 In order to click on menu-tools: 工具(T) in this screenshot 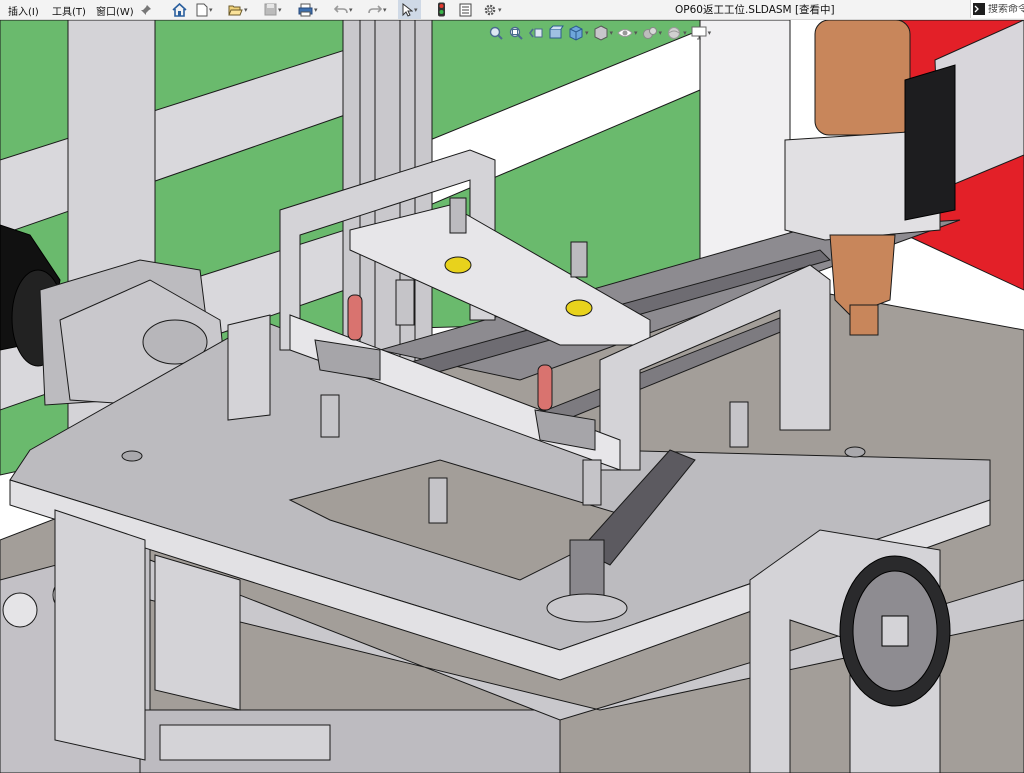, I will do `click(69, 10)`.